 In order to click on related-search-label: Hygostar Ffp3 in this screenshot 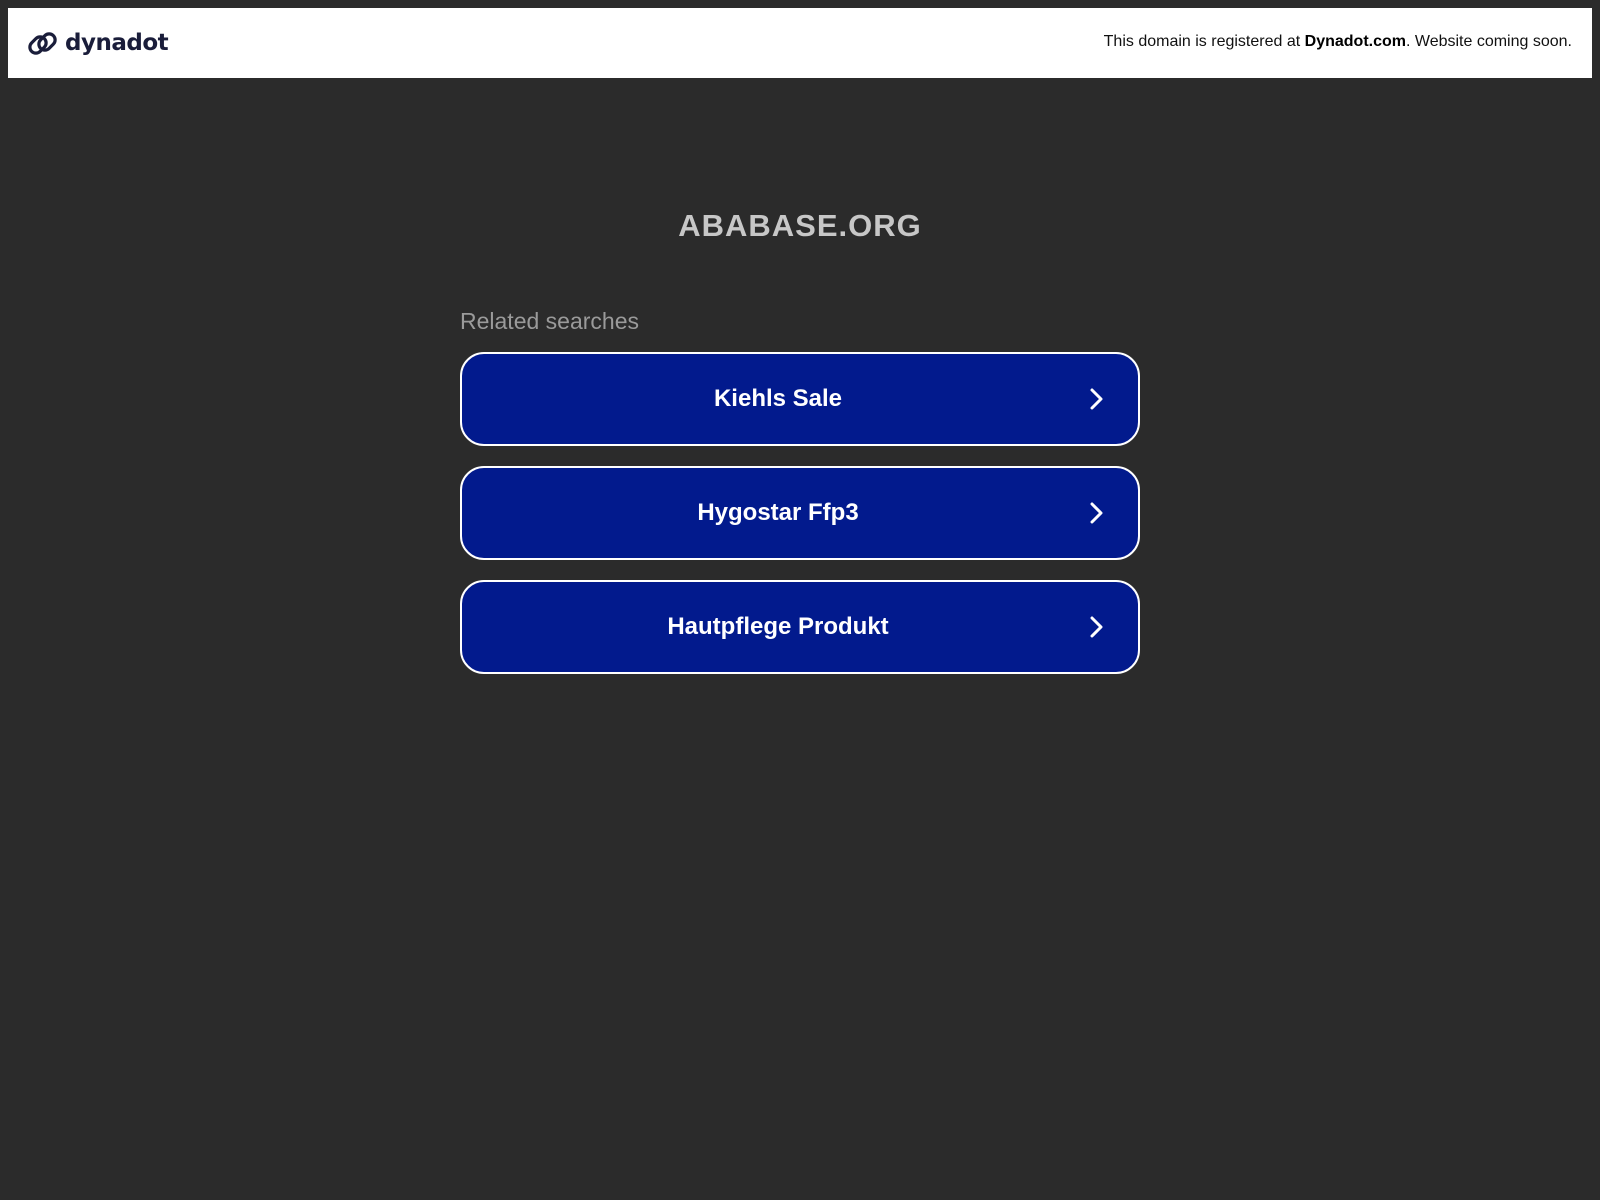, I will do `click(778, 512)`.